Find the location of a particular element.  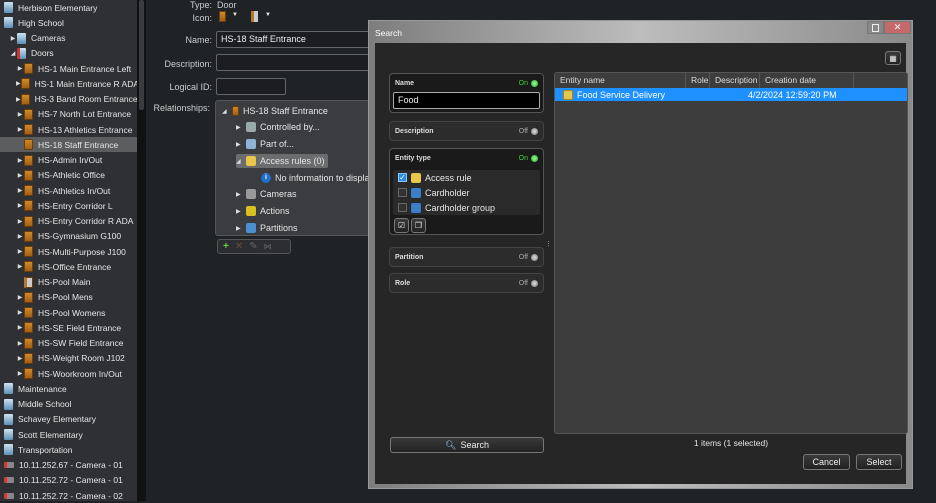

select-button: Select is located at coordinates (879, 462).